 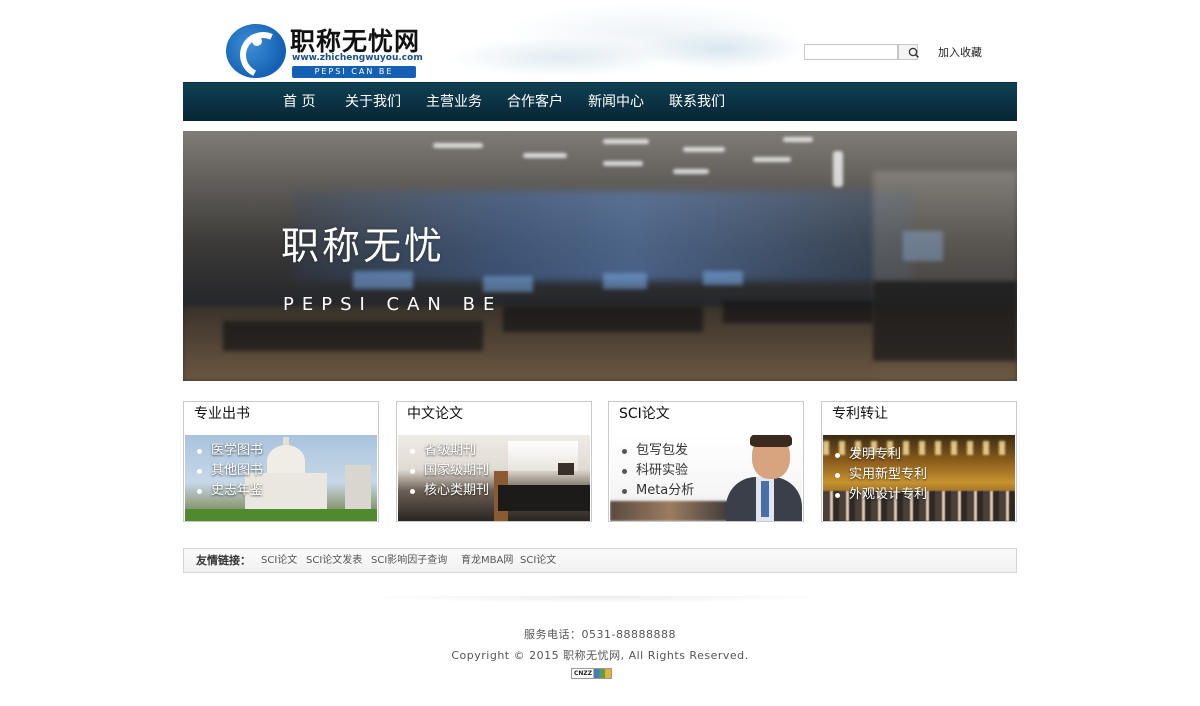 I want to click on nav-item-clients: 合作客户, so click(x=535, y=102).